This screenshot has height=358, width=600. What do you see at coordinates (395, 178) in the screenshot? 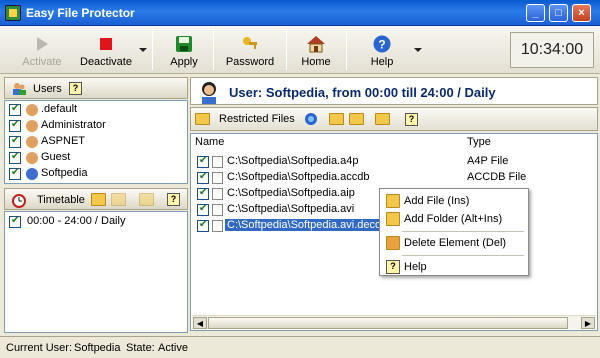
I see `table-row: C:\Softpedia\Softpedia.accdb ACCDB File` at bounding box center [395, 178].